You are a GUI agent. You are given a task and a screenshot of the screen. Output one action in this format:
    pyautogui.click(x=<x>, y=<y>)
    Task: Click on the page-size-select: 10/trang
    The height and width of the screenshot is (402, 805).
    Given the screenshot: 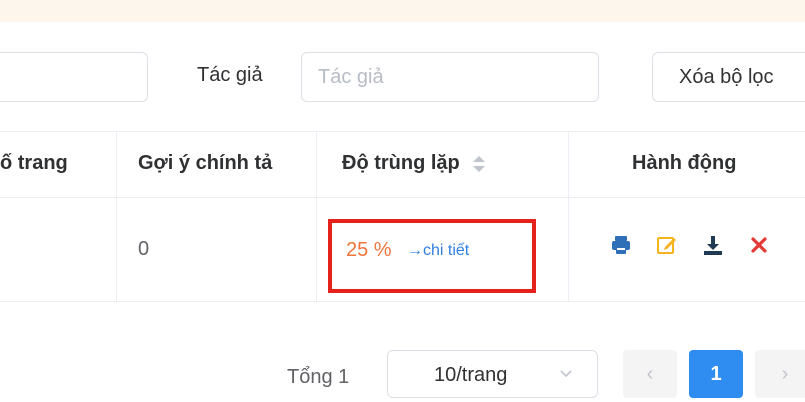 What is the action you would take?
    pyautogui.click(x=492, y=374)
    